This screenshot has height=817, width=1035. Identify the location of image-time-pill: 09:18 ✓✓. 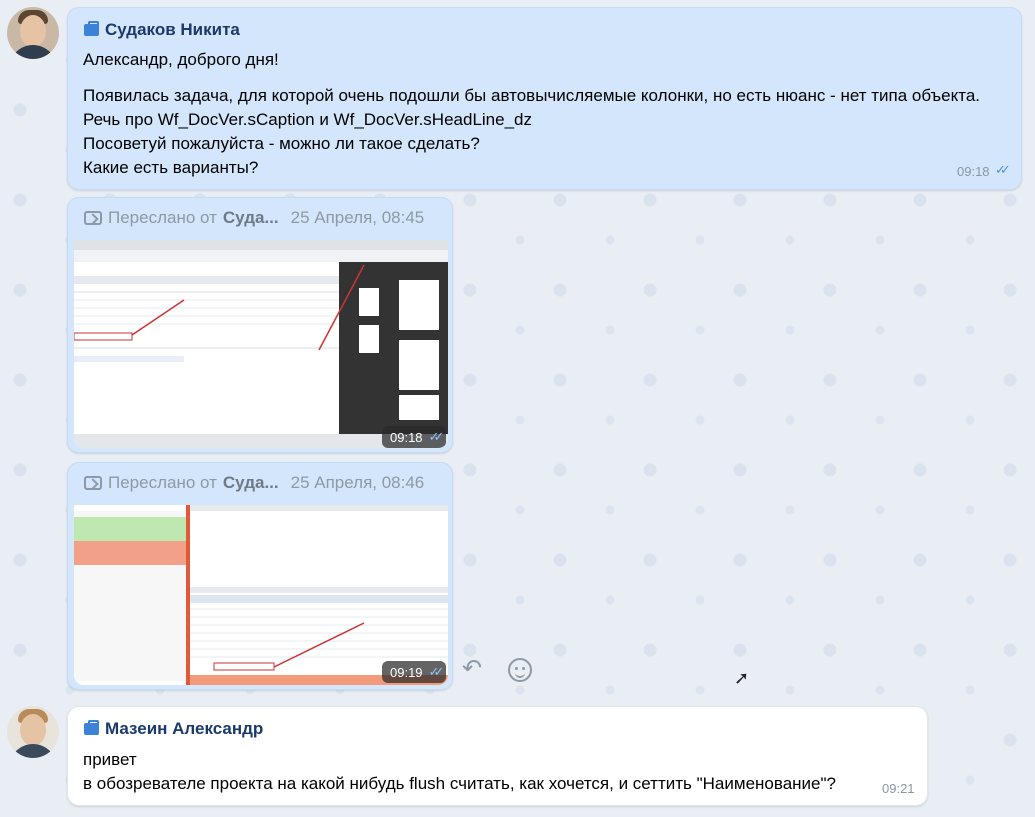
(414, 437).